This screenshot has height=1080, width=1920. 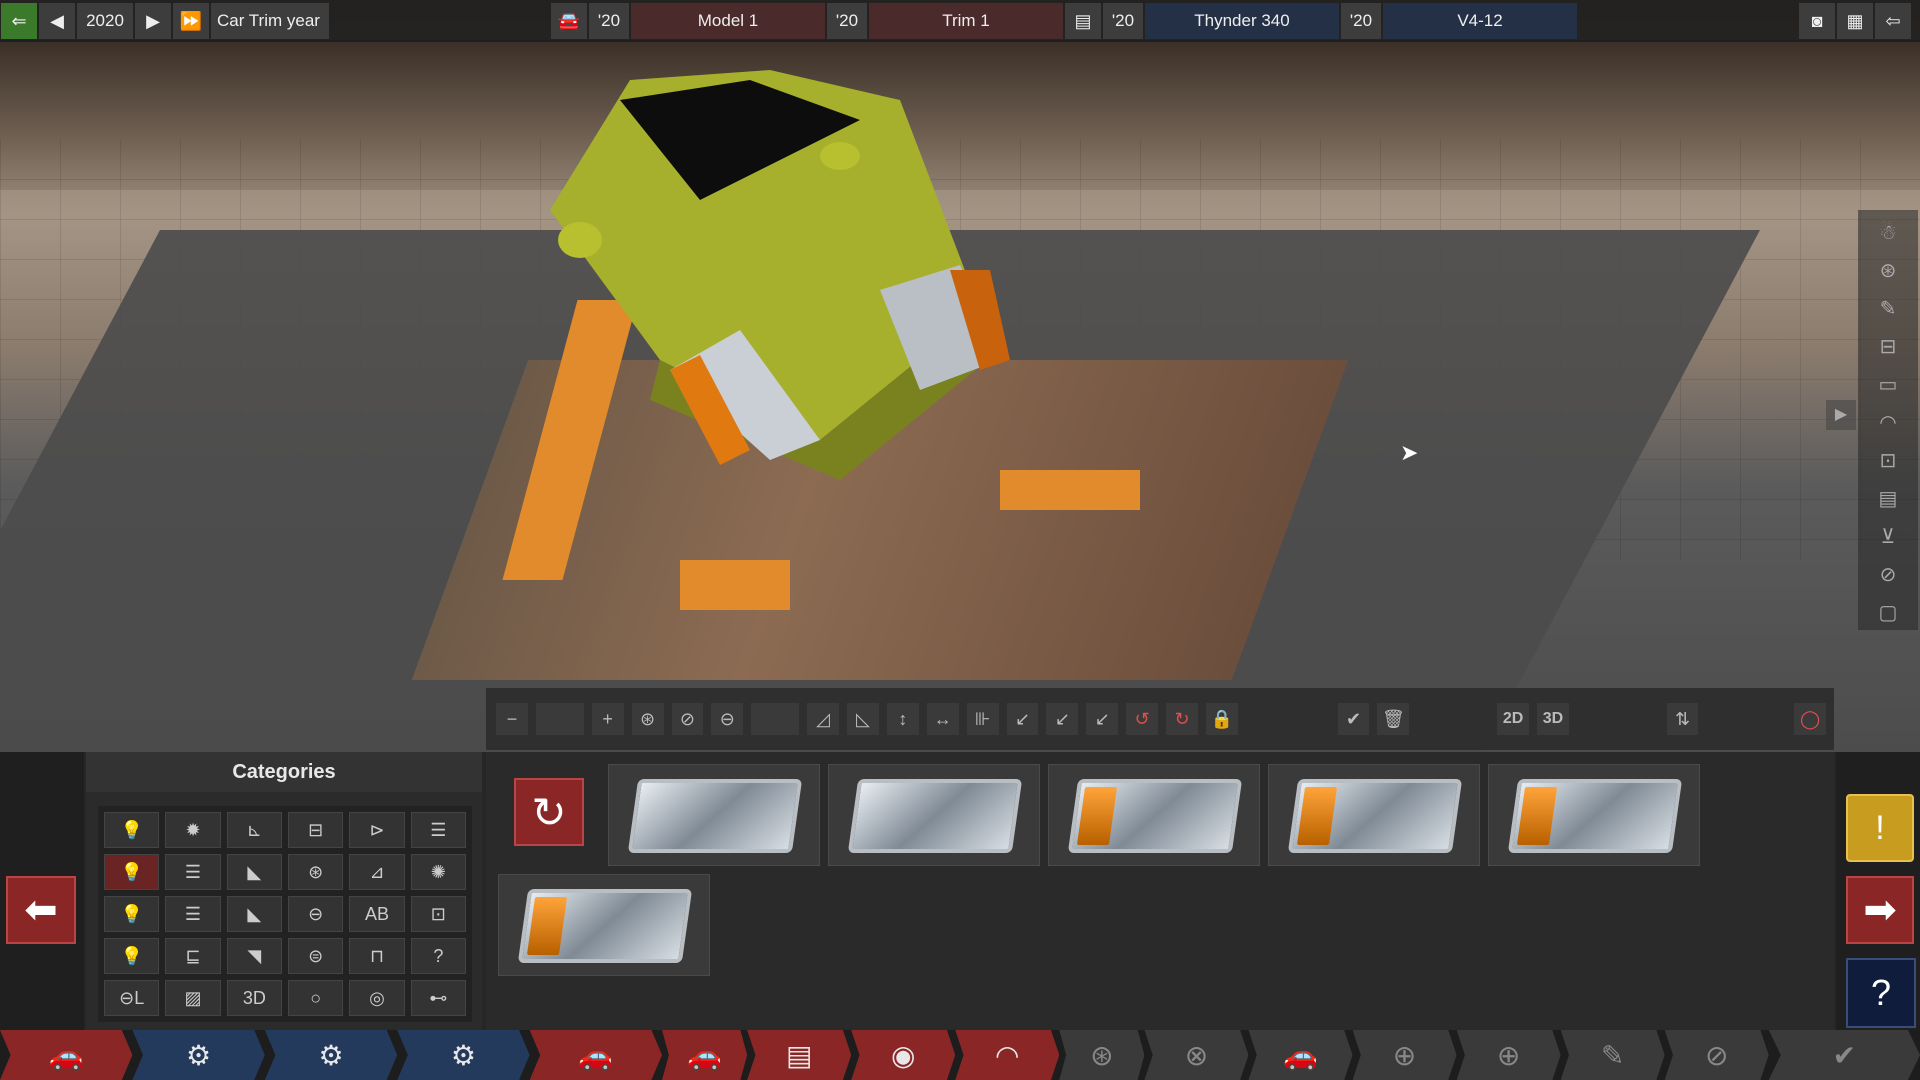 What do you see at coordinates (132, 956) in the screenshot?
I see `category-18-icon: 💡` at bounding box center [132, 956].